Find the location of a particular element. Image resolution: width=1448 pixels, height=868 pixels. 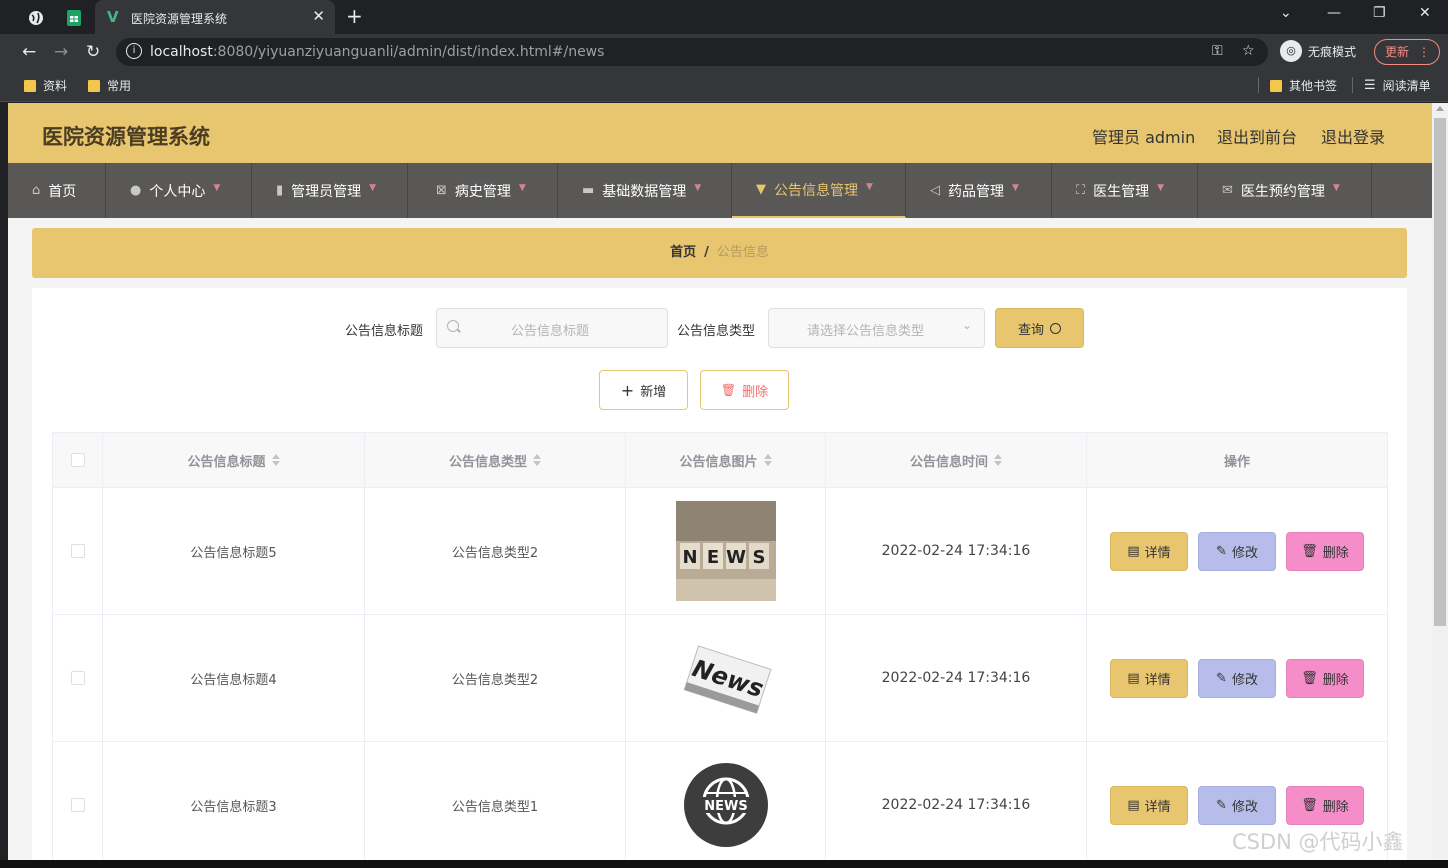

forward-icon: → is located at coordinates (61, 52).